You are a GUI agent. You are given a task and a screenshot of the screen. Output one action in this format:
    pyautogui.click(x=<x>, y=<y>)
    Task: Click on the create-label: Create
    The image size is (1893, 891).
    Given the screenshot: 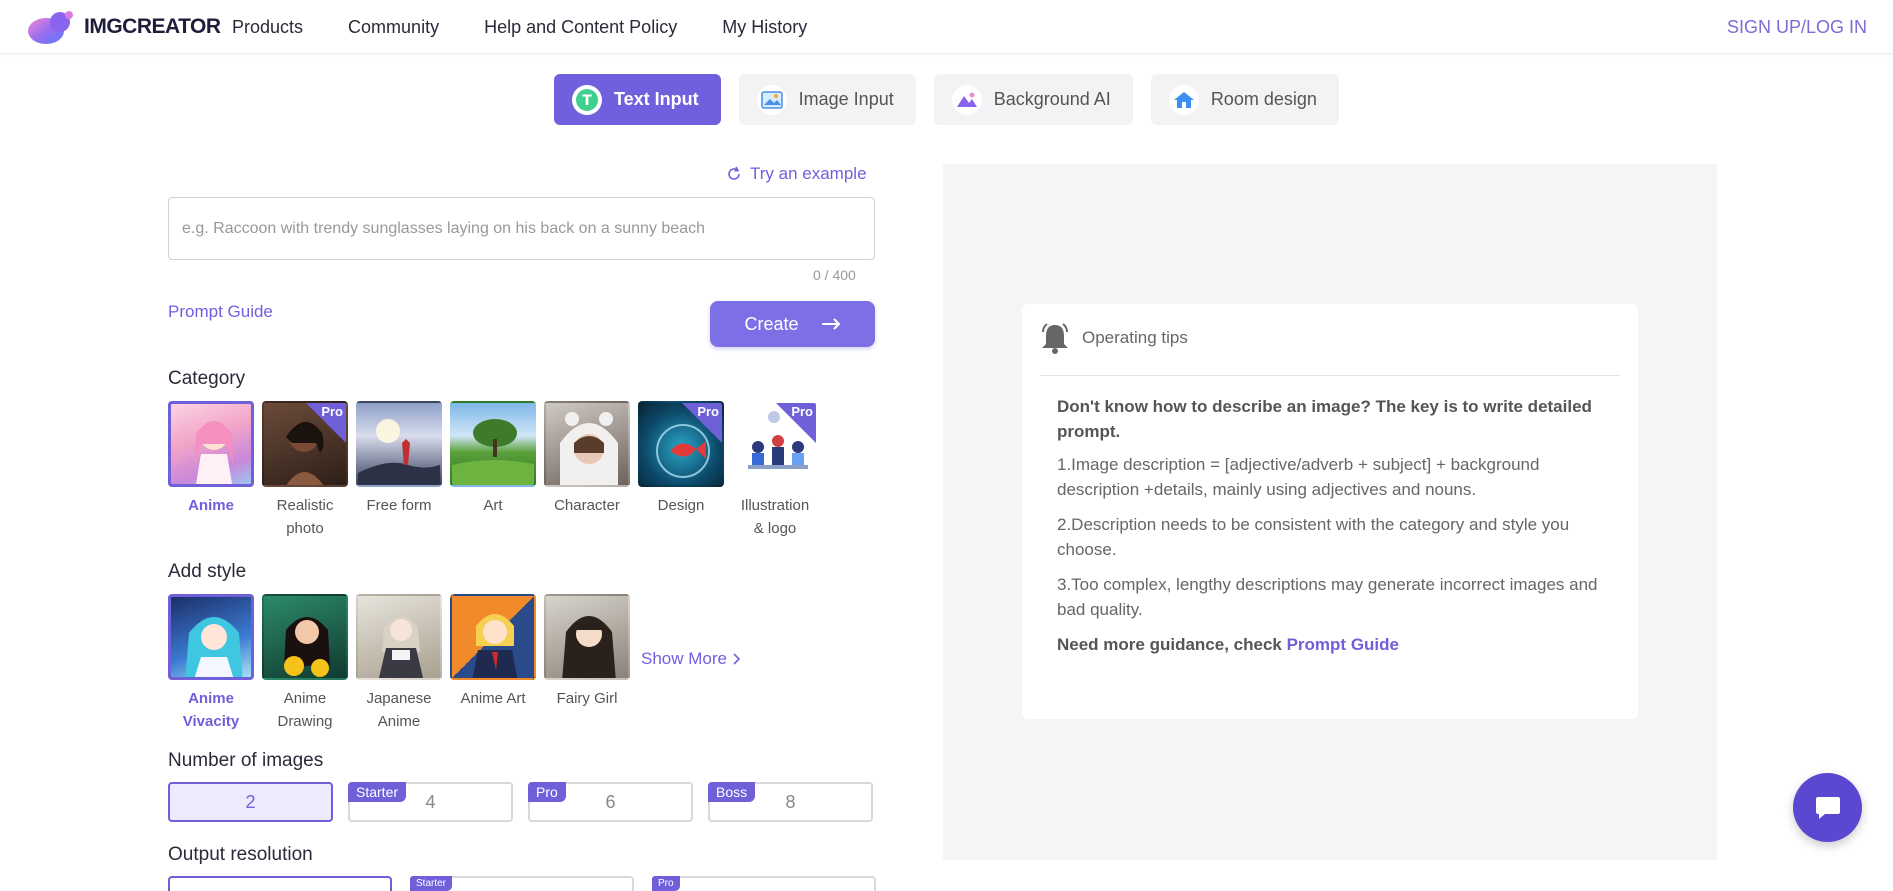 What is the action you would take?
    pyautogui.click(x=771, y=323)
    